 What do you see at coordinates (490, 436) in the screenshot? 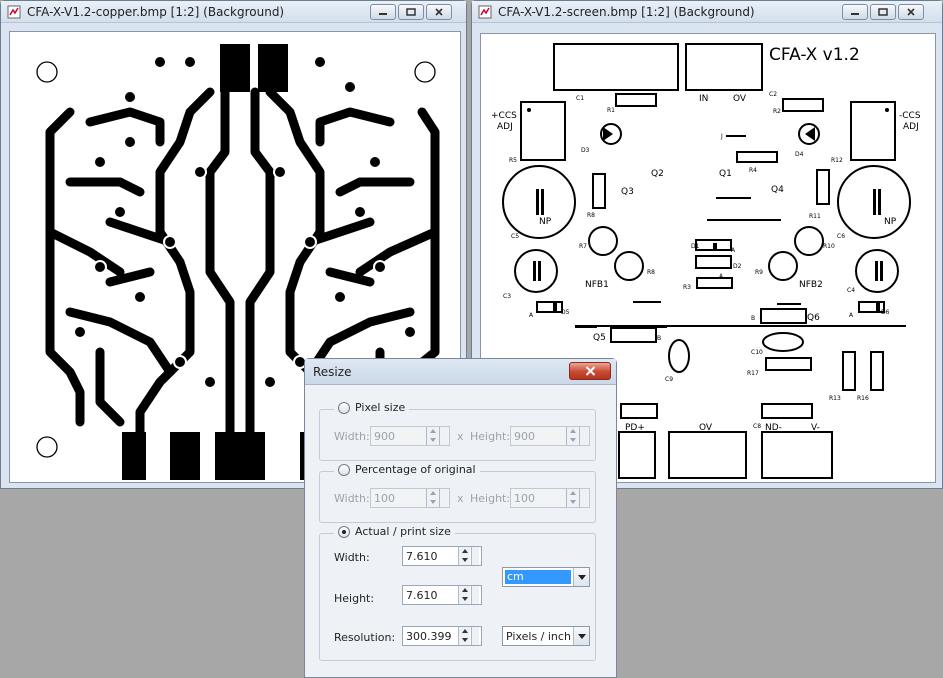
I see `pixel-height-label: Height:` at bounding box center [490, 436].